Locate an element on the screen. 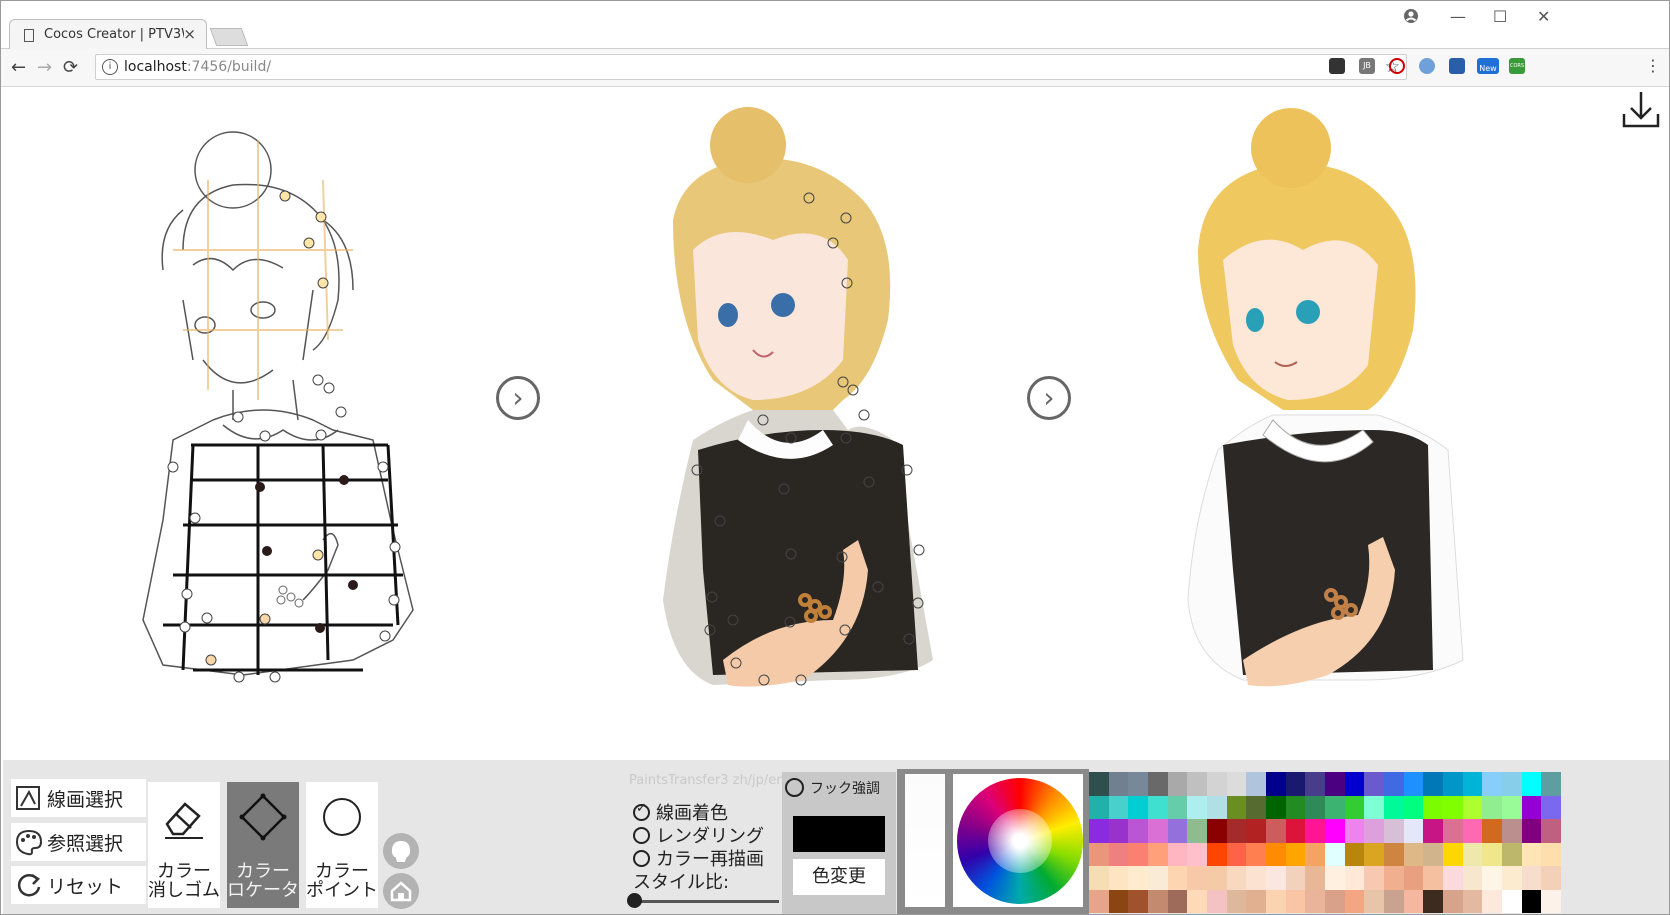  reset-button: リセット is located at coordinates (78, 885).